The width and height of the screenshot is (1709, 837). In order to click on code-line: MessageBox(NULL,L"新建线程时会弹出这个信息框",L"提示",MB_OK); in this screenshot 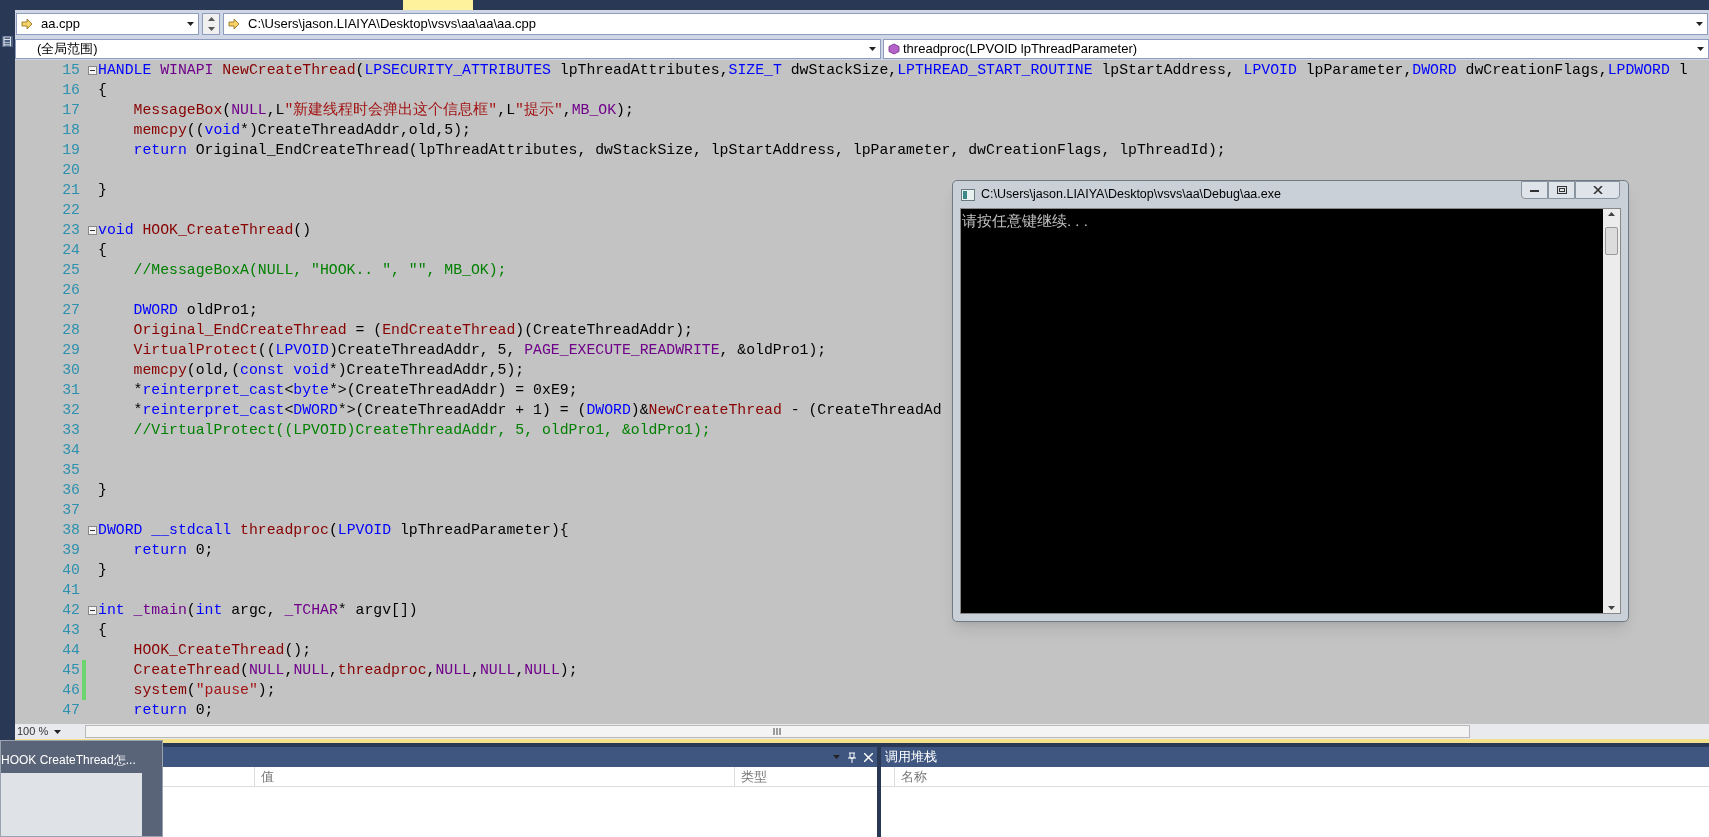, I will do `click(383, 110)`.